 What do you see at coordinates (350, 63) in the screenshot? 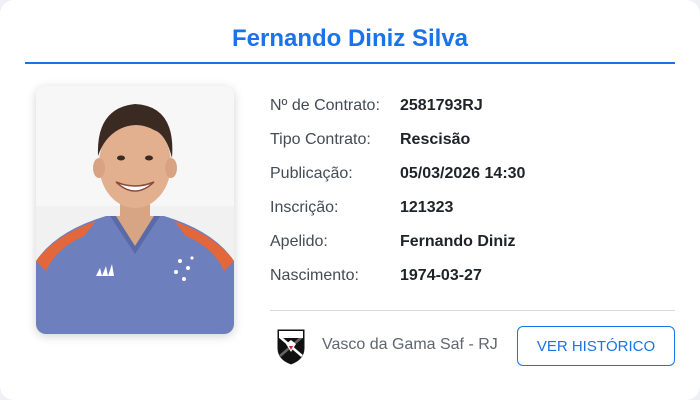
I see `title-divider` at bounding box center [350, 63].